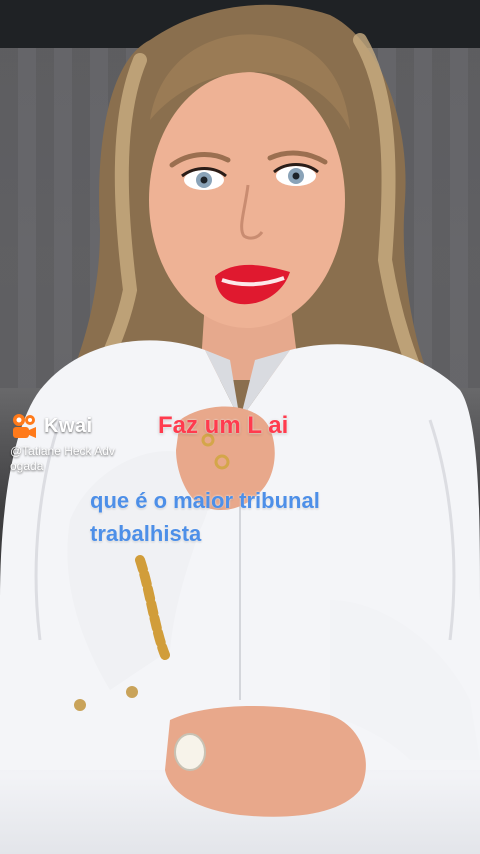  Describe the element at coordinates (24, 426) in the screenshot. I see `kwai-logo-icon` at that location.